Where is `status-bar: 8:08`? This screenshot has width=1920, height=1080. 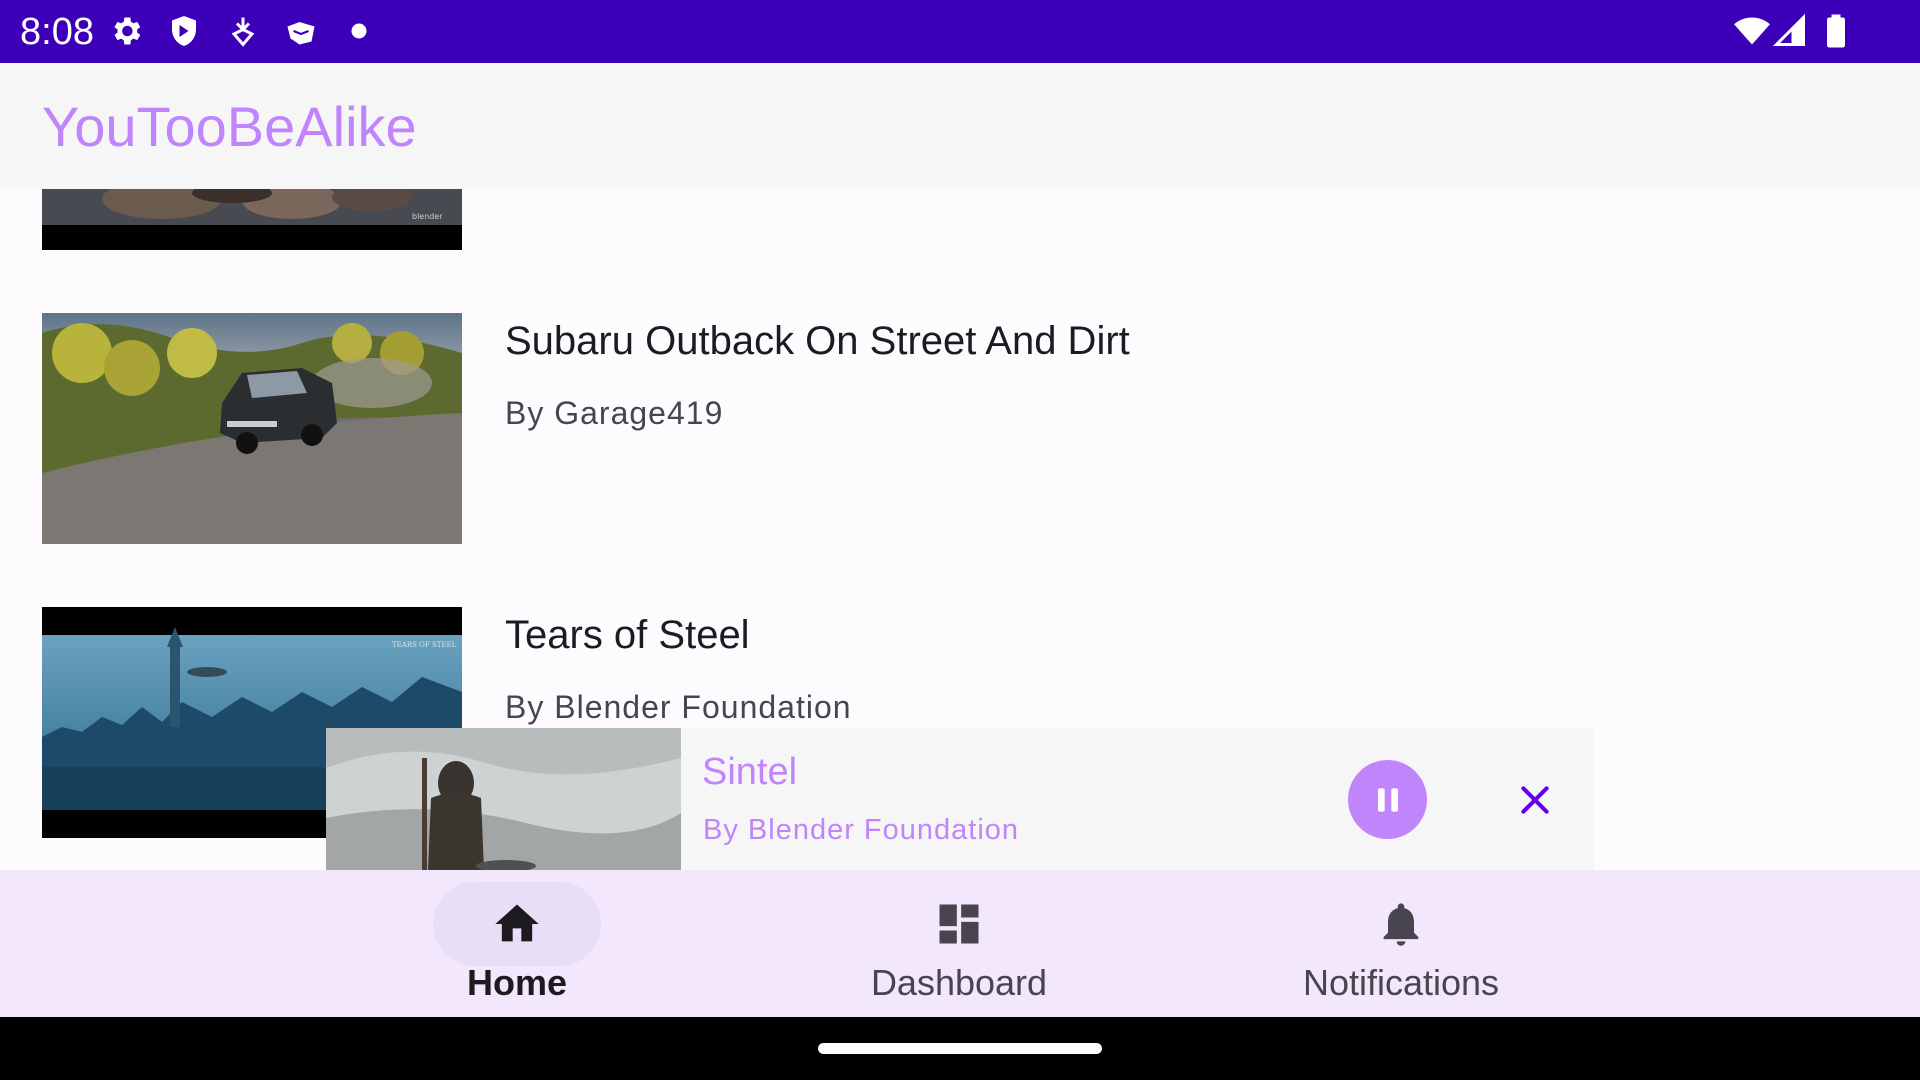
status-bar: 8:08 is located at coordinates (960, 31).